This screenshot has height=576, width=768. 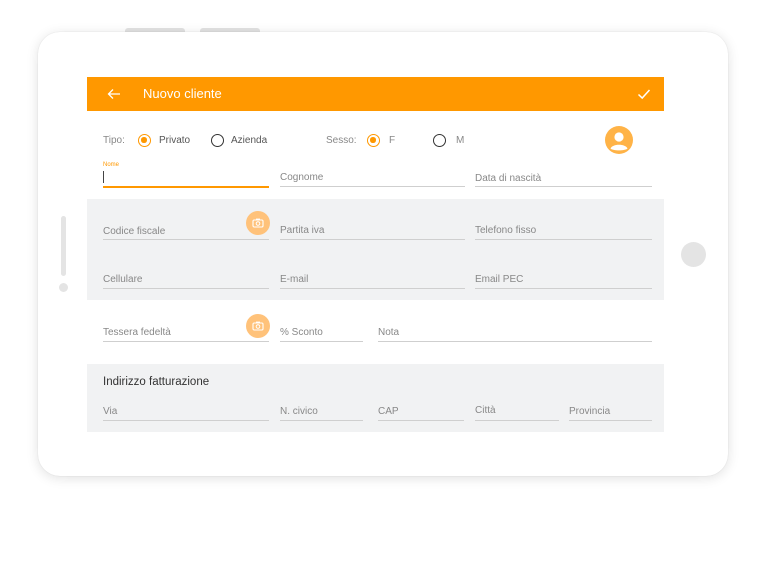 What do you see at coordinates (644, 94) in the screenshot?
I see `check-icon` at bounding box center [644, 94].